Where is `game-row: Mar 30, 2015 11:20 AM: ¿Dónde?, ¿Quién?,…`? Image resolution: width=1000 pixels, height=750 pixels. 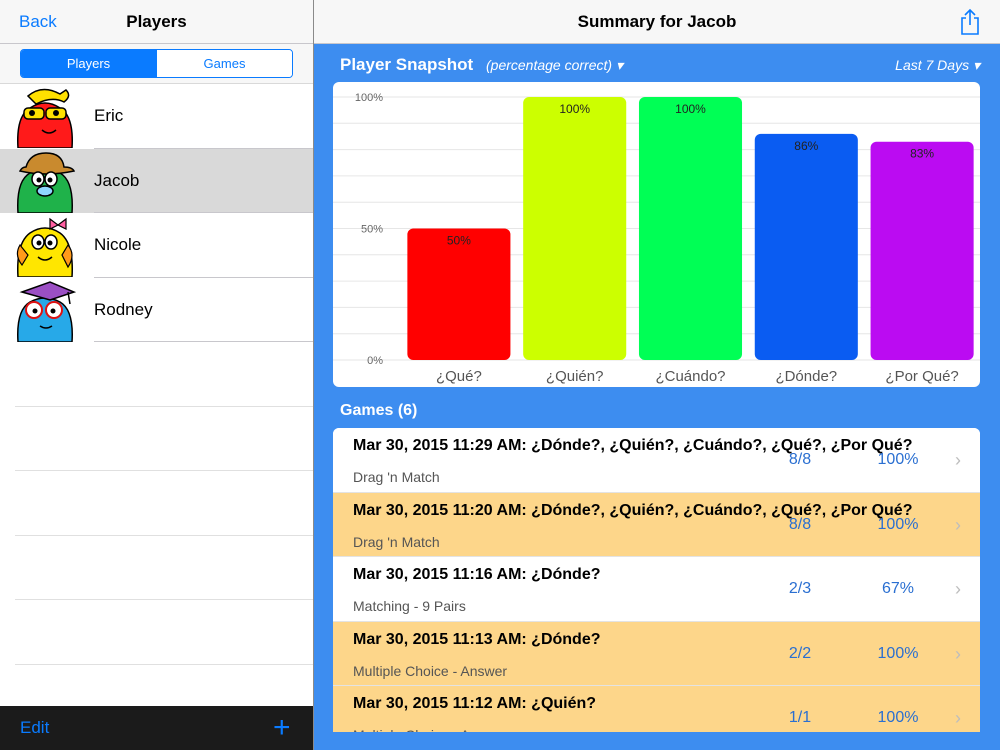 game-row: Mar 30, 2015 11:20 AM: ¿Dónde?, ¿Quién?,… is located at coordinates (656, 524).